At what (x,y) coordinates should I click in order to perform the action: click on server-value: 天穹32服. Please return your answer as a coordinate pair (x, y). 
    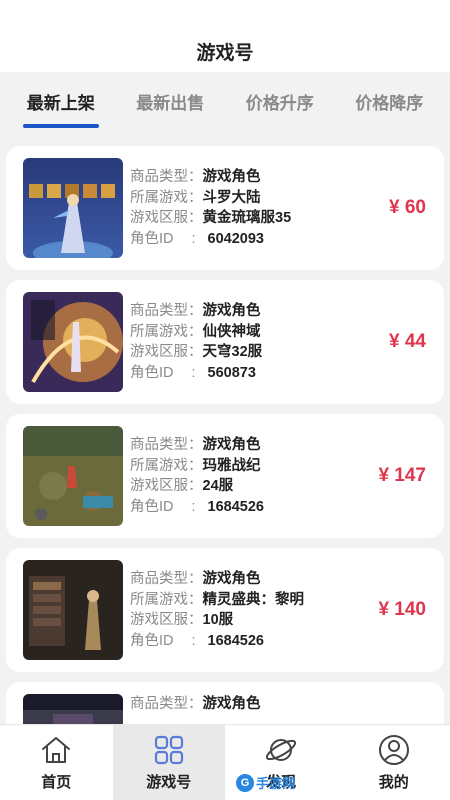
    Looking at the image, I should click on (232, 352).